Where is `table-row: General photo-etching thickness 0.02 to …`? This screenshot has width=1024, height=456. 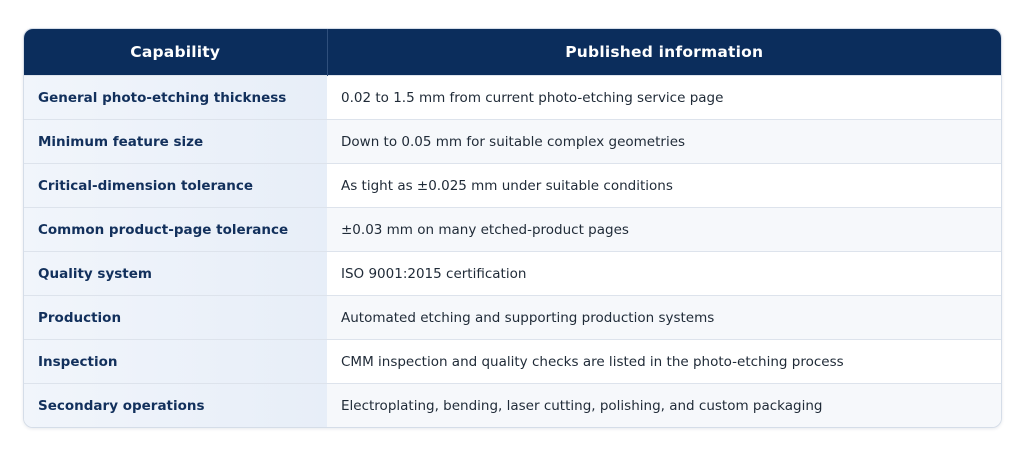
table-row: General photo-etching thickness 0.02 to … is located at coordinates (512, 97).